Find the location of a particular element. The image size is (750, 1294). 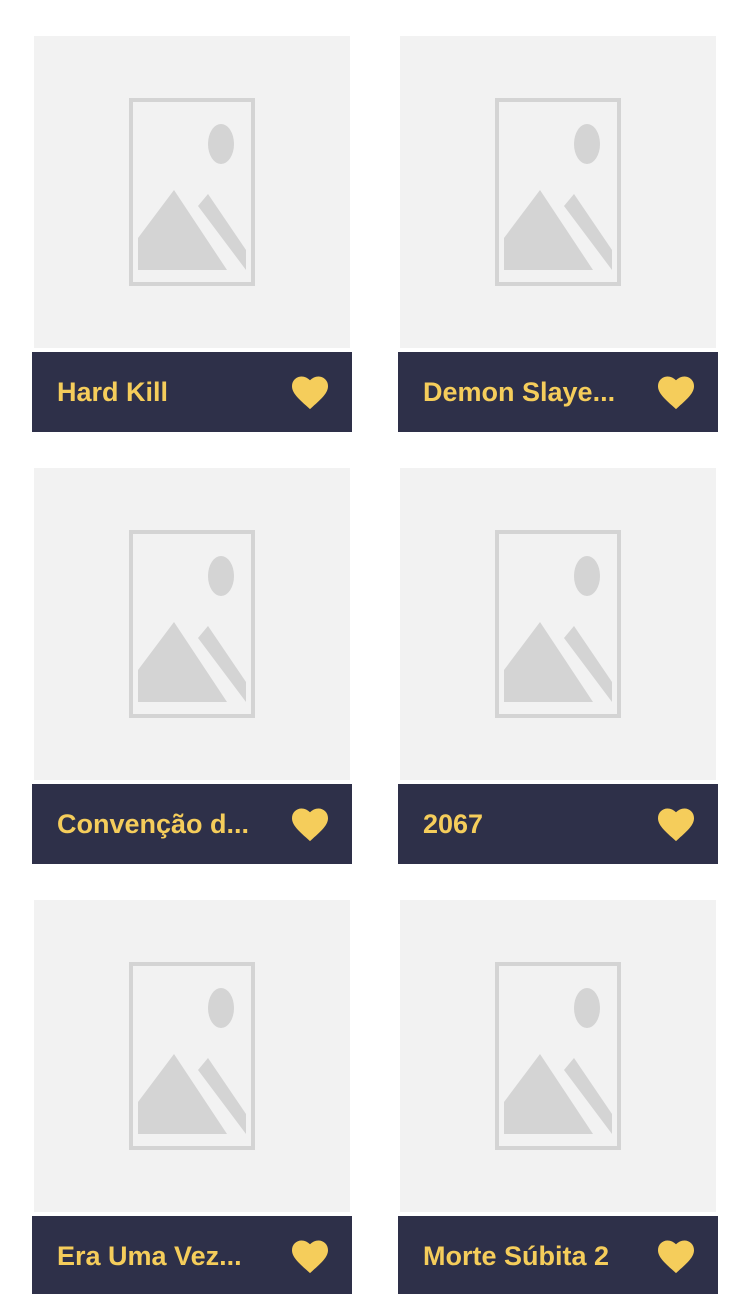

movie-title: 2067 is located at coordinates (533, 824).